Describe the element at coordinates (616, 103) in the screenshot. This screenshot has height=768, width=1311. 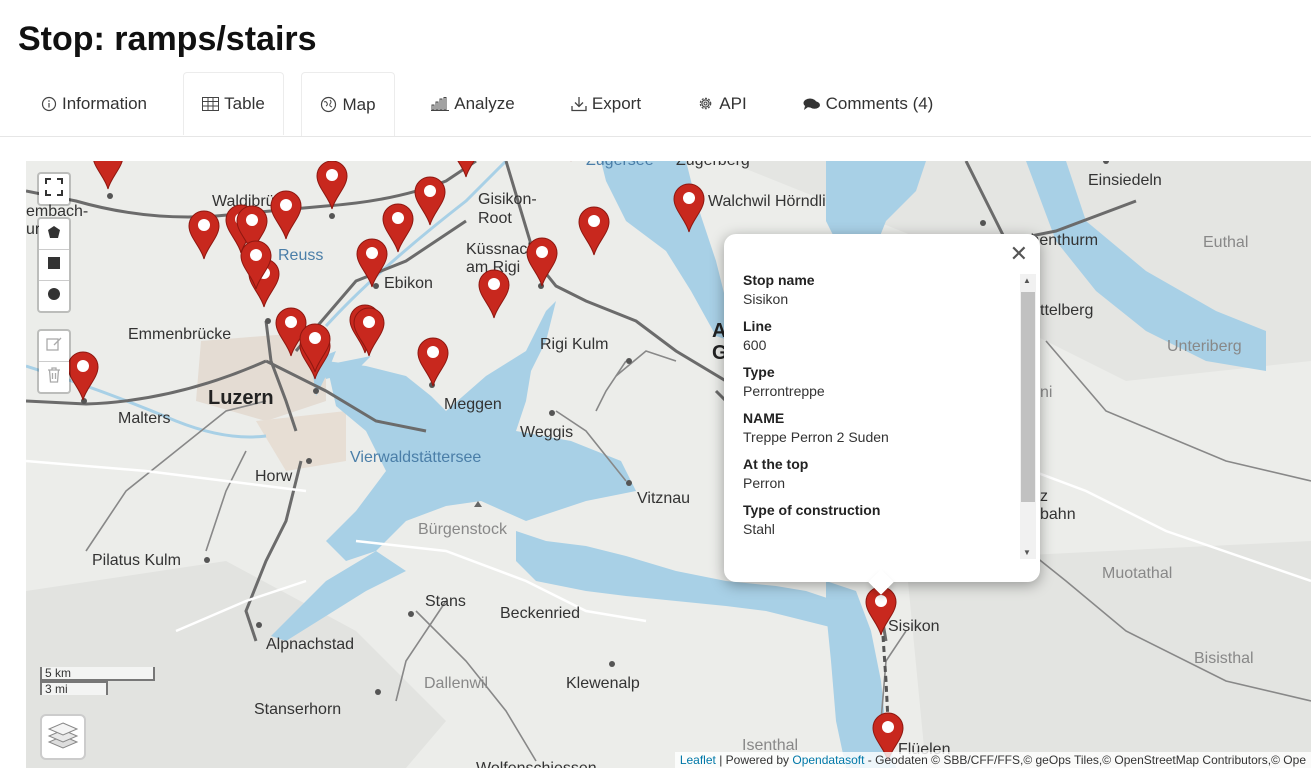
I see `tab-label: Export` at that location.